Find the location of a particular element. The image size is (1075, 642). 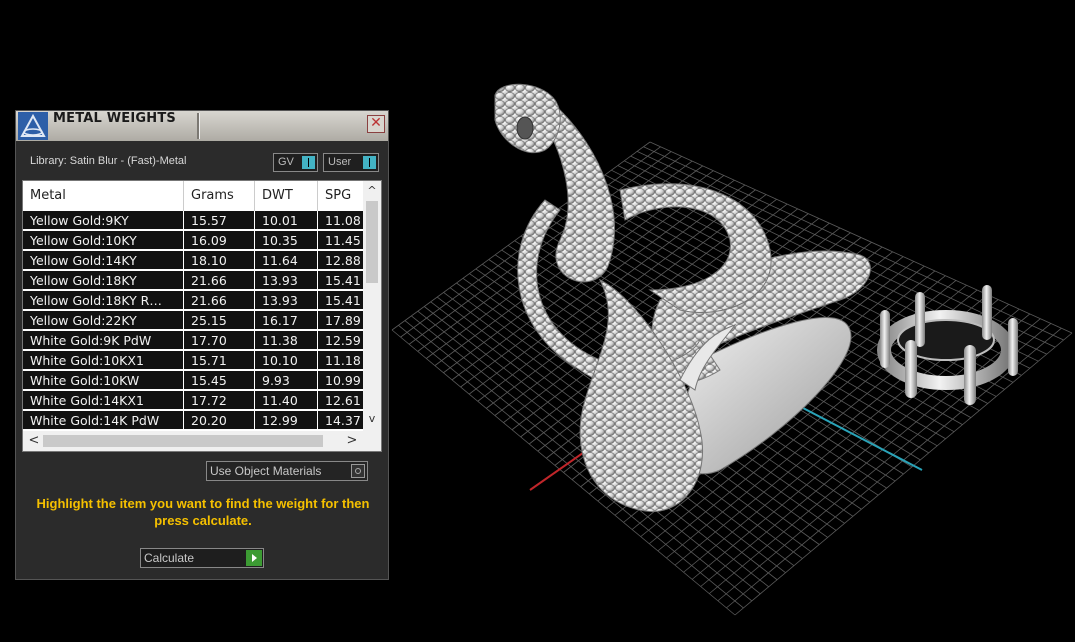

cell-dwt: 11.40 is located at coordinates (286, 400).